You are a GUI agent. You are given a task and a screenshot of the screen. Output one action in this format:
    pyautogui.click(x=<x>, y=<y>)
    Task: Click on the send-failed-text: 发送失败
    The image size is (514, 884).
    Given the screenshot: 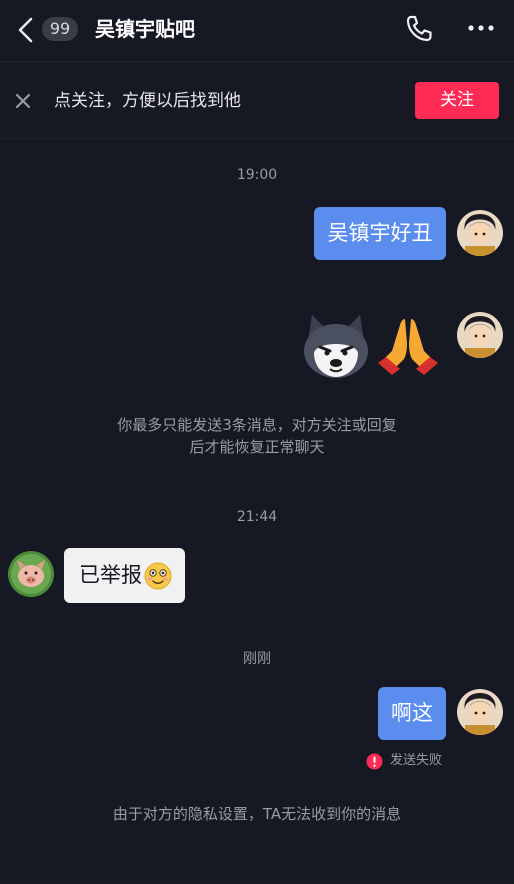 What is the action you would take?
    pyautogui.click(x=416, y=760)
    